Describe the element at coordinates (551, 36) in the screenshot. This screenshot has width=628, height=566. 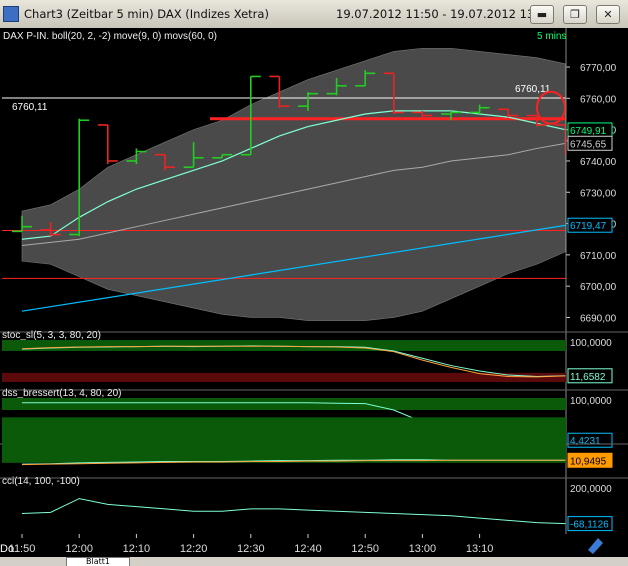
I see `timeframe-label: 5 mins` at that location.